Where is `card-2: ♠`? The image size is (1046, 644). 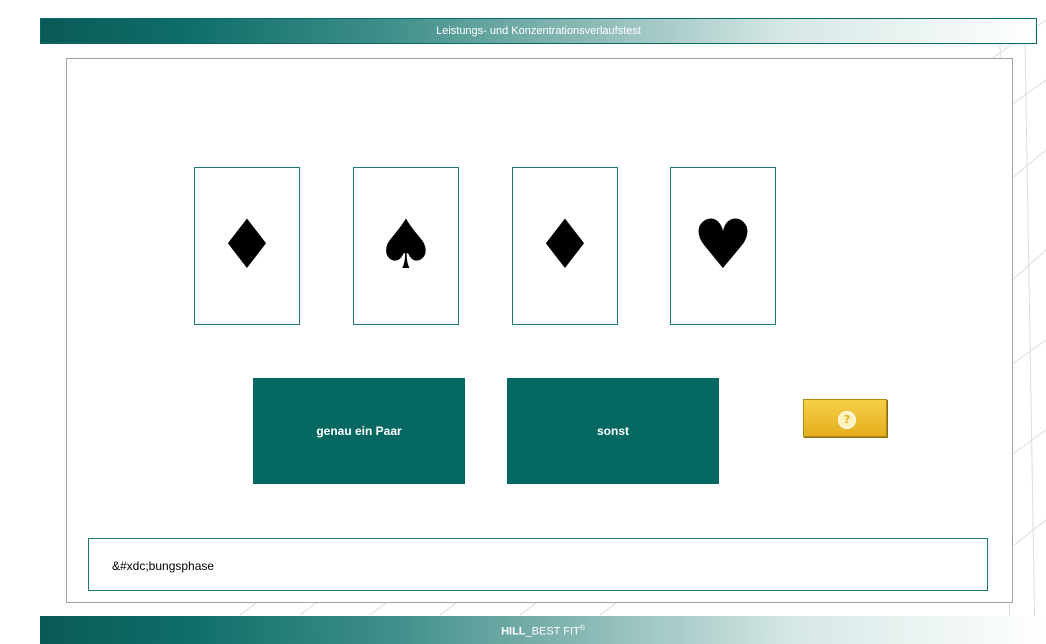 card-2: ♠ is located at coordinates (406, 246).